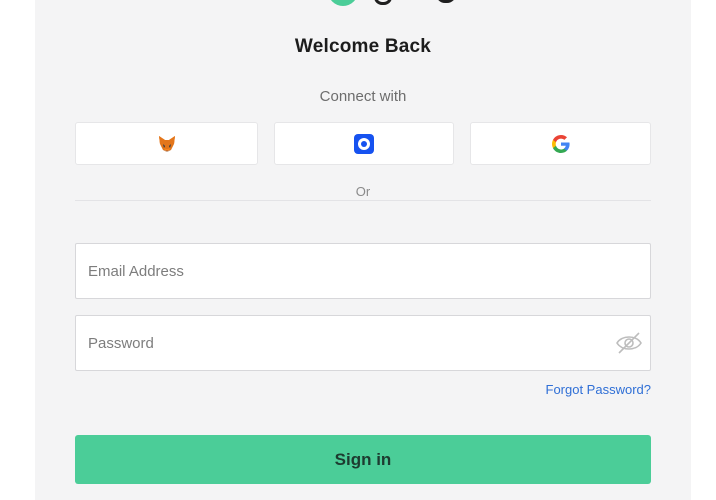  I want to click on metamask-fox-icon, so click(166, 143).